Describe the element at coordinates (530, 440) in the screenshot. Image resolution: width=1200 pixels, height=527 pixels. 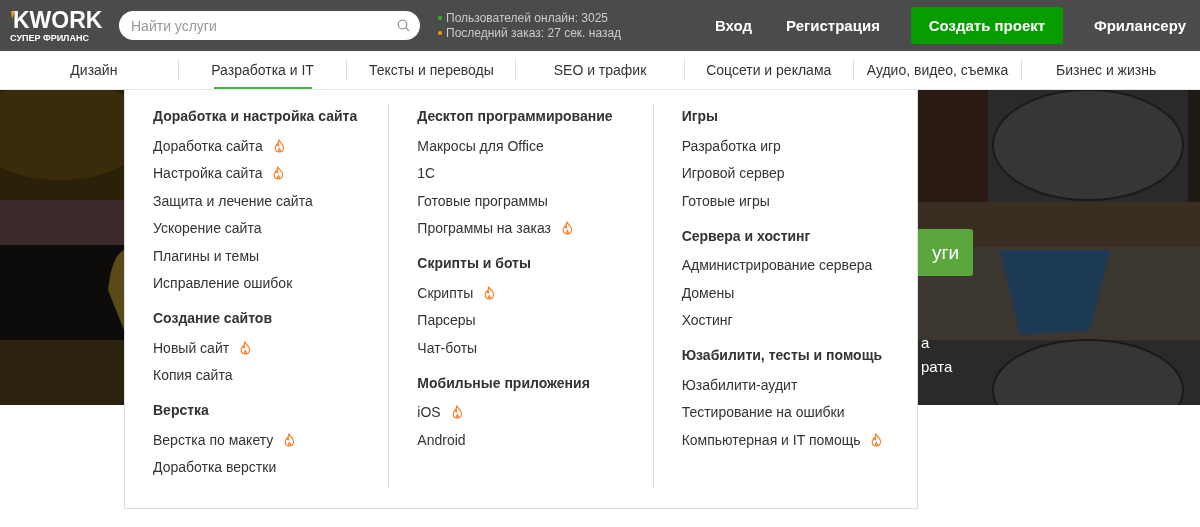
I see `menu-item: Android` at that location.